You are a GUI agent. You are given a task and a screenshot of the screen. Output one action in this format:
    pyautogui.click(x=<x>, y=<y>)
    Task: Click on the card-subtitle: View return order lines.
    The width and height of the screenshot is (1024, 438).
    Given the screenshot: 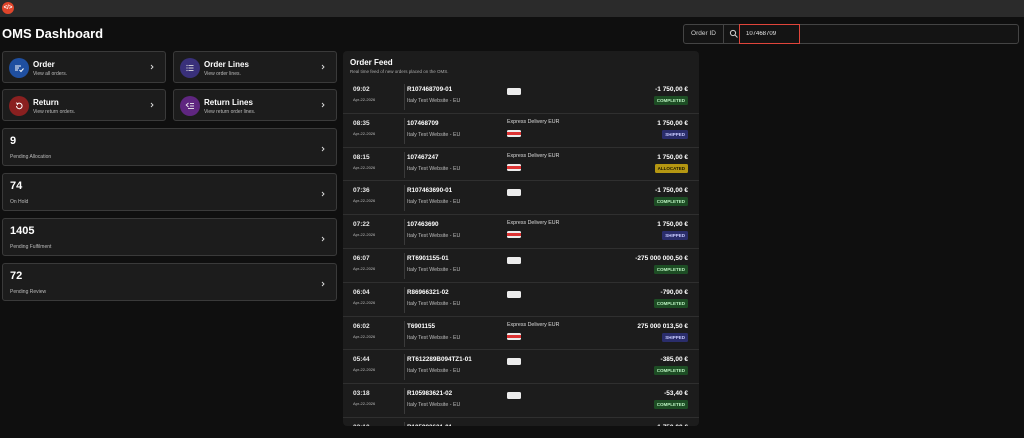 What is the action you would take?
    pyautogui.click(x=230, y=112)
    